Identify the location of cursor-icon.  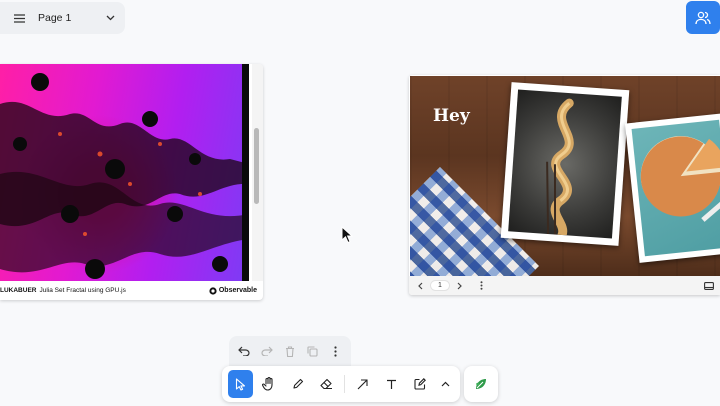
(240, 384).